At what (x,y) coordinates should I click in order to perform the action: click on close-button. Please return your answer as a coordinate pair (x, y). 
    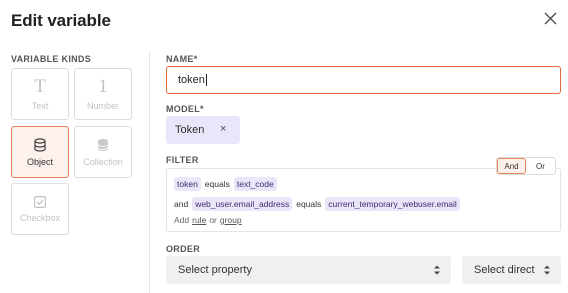
    Looking at the image, I should click on (550, 18).